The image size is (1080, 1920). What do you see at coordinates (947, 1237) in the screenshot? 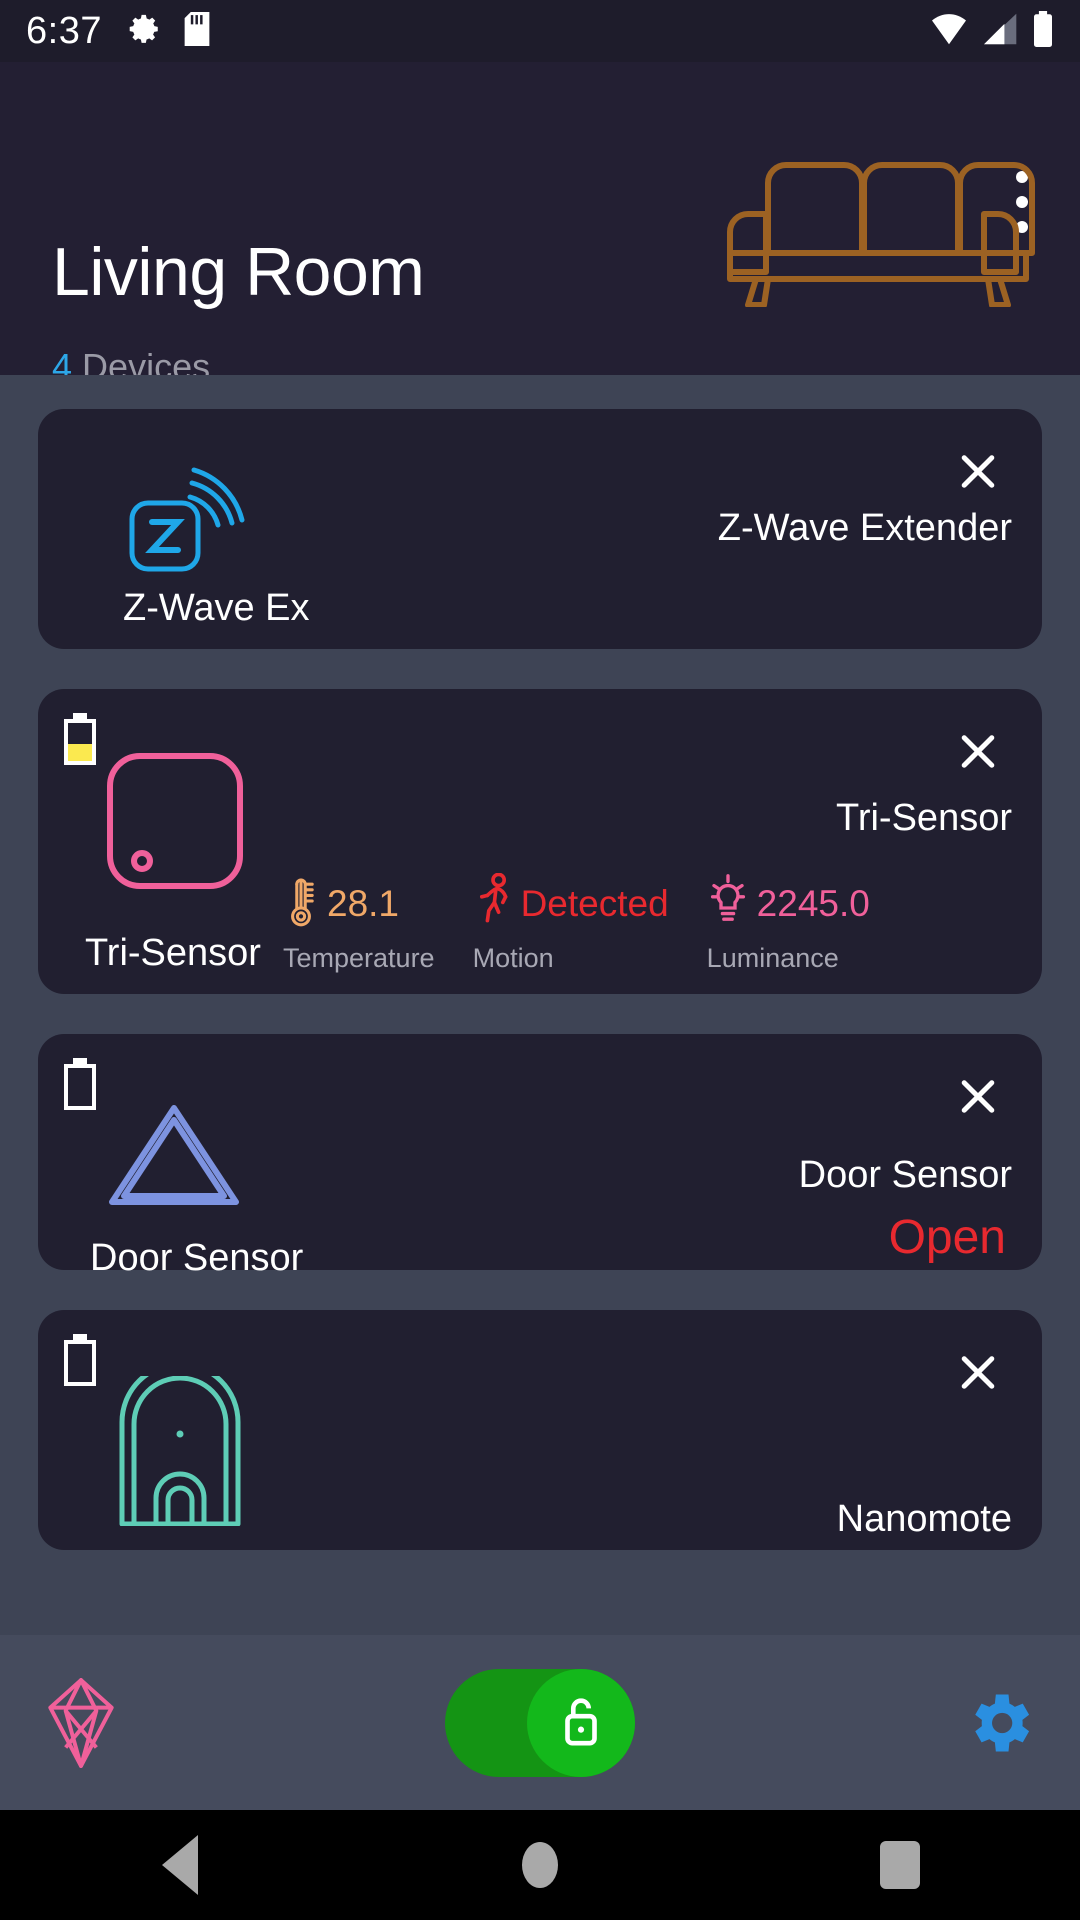
I see `status-badge: Open` at bounding box center [947, 1237].